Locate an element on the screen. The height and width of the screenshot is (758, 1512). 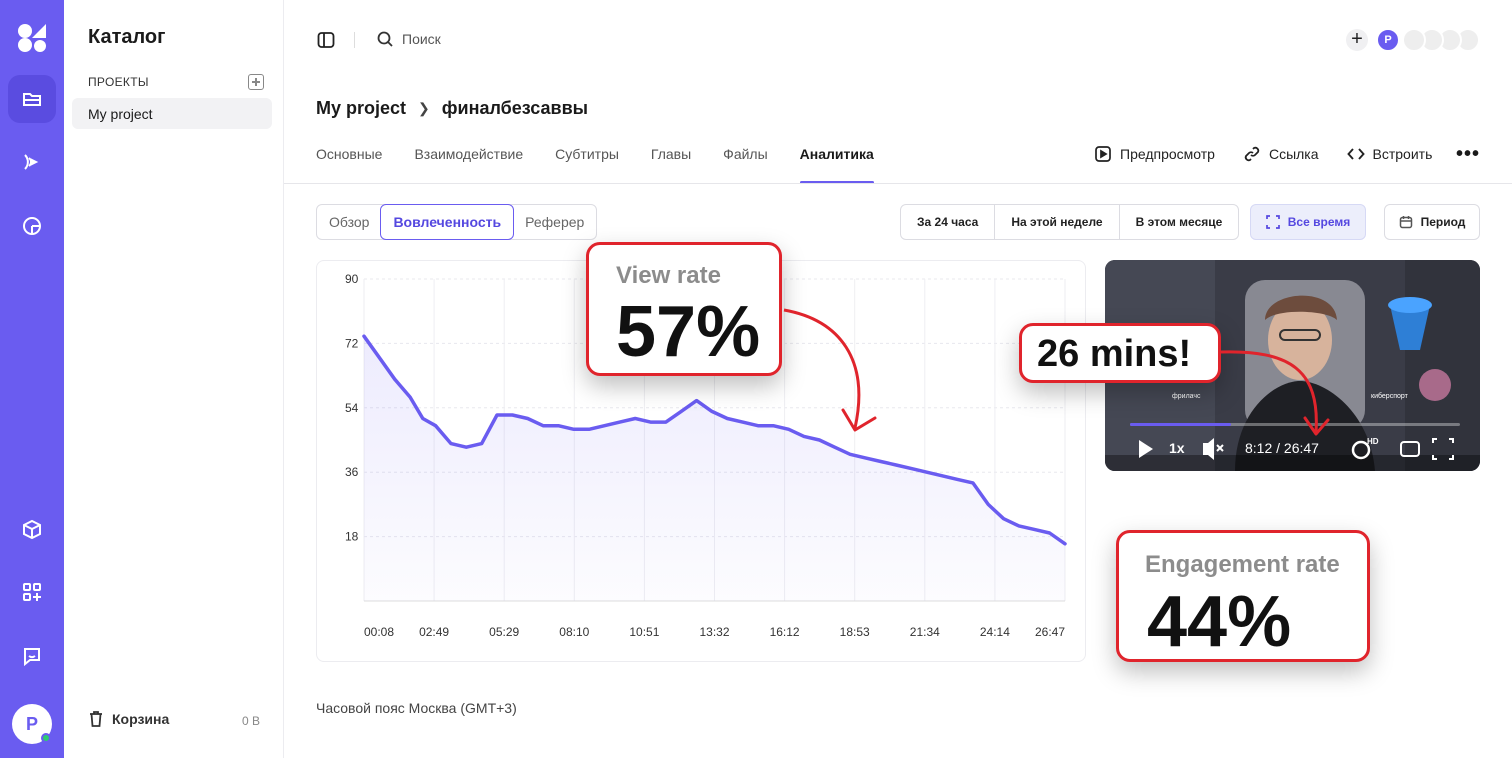
engagement-rate-value: 44% is located at coordinates (1219, 622).